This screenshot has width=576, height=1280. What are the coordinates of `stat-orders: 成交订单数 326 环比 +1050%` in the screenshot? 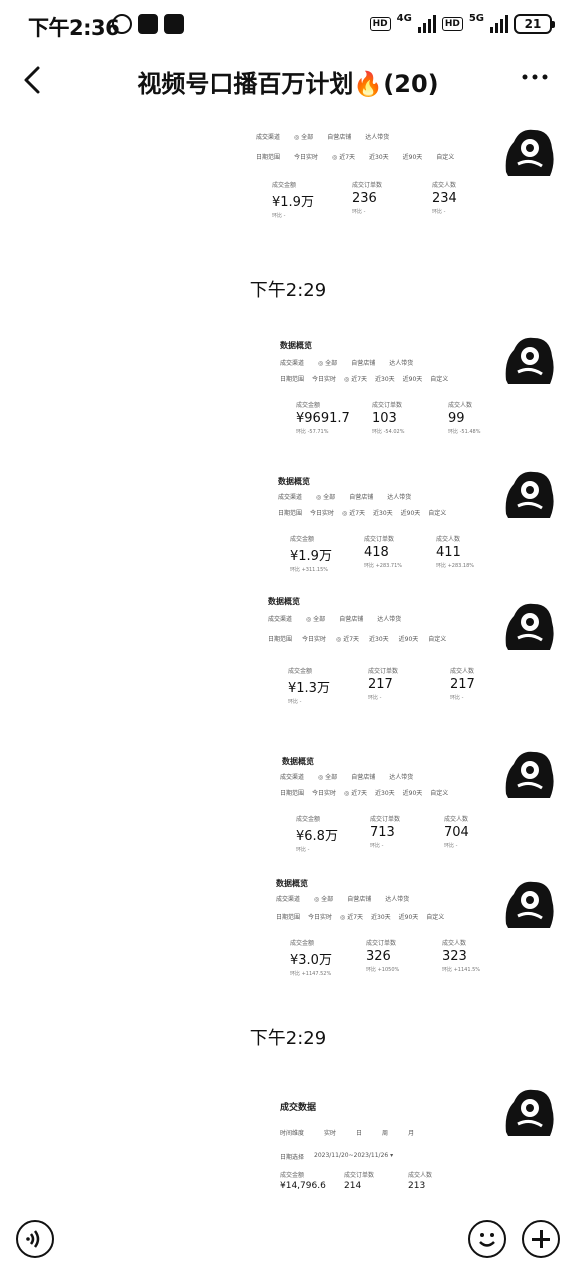 It's located at (382, 955).